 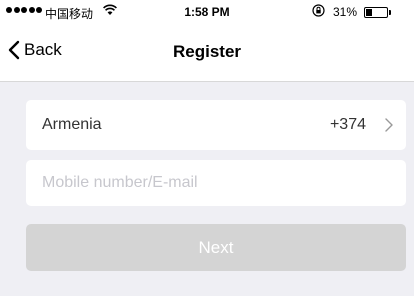 What do you see at coordinates (369, 12) in the screenshot?
I see `battery-level-fill` at bounding box center [369, 12].